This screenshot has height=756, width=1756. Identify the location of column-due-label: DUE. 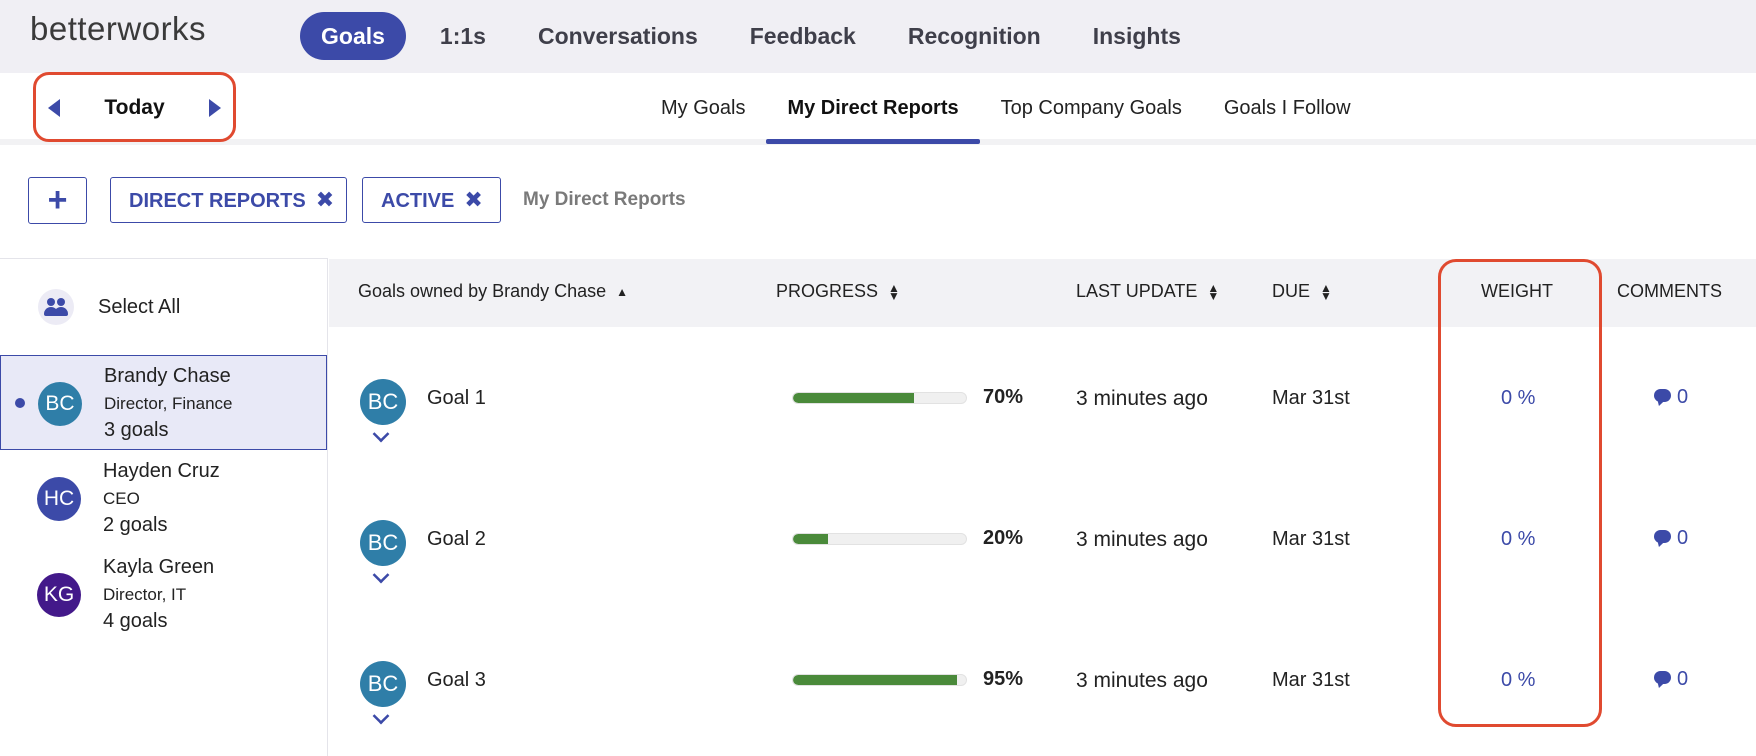
(1291, 291).